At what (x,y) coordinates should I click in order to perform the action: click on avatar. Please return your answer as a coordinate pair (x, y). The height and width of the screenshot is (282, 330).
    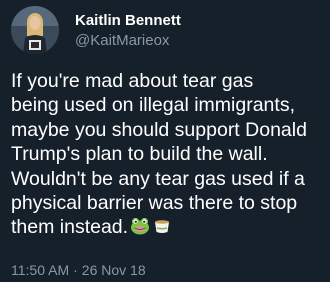
    Looking at the image, I should click on (35, 30).